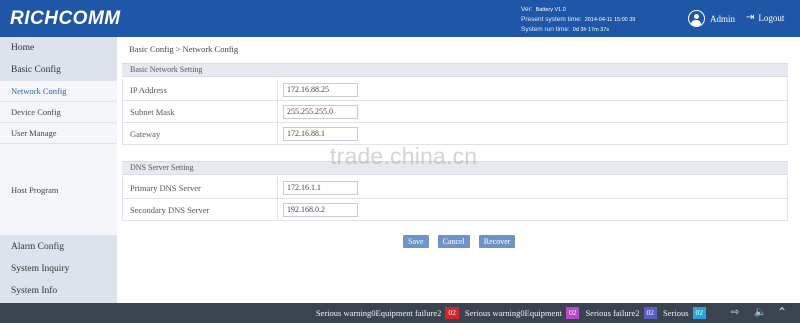 The image size is (800, 323). What do you see at coordinates (676, 313) in the screenshot?
I see `alarm-label: Serious` at bounding box center [676, 313].